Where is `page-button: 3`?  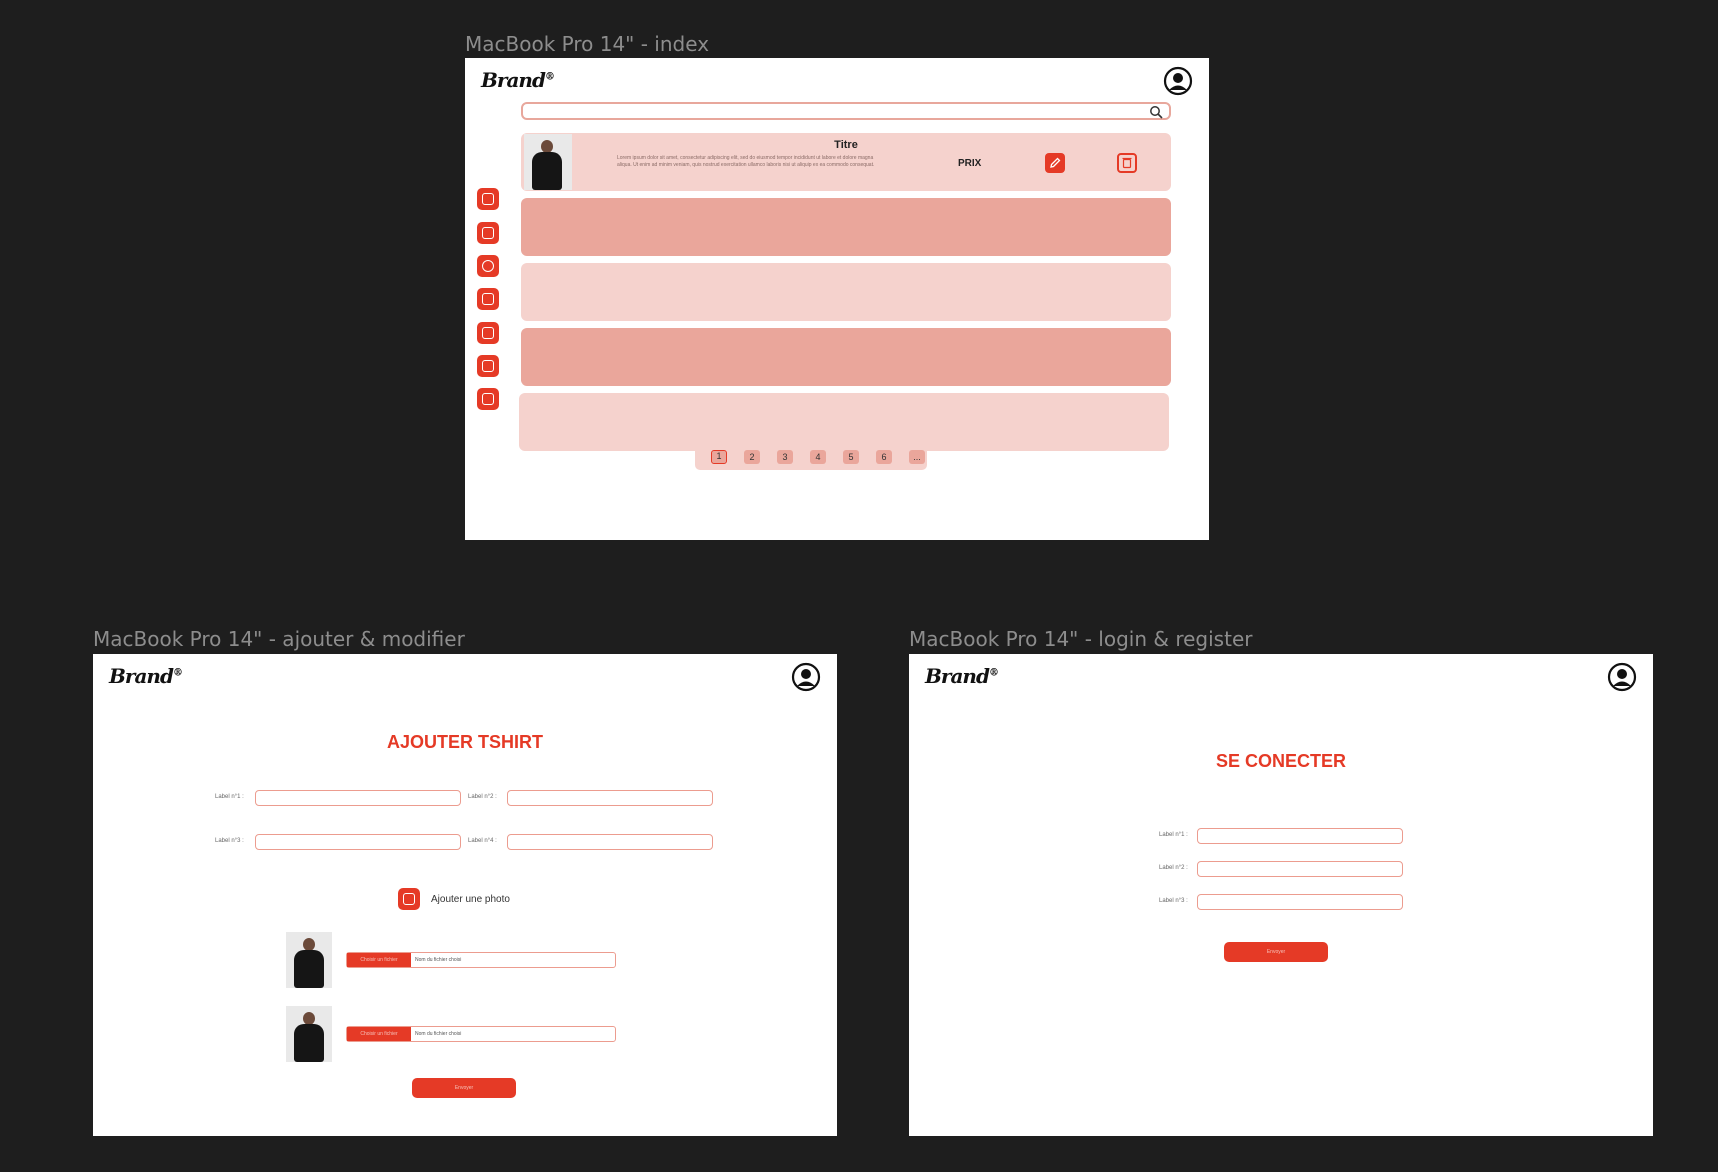
page-button: 3 is located at coordinates (785, 457).